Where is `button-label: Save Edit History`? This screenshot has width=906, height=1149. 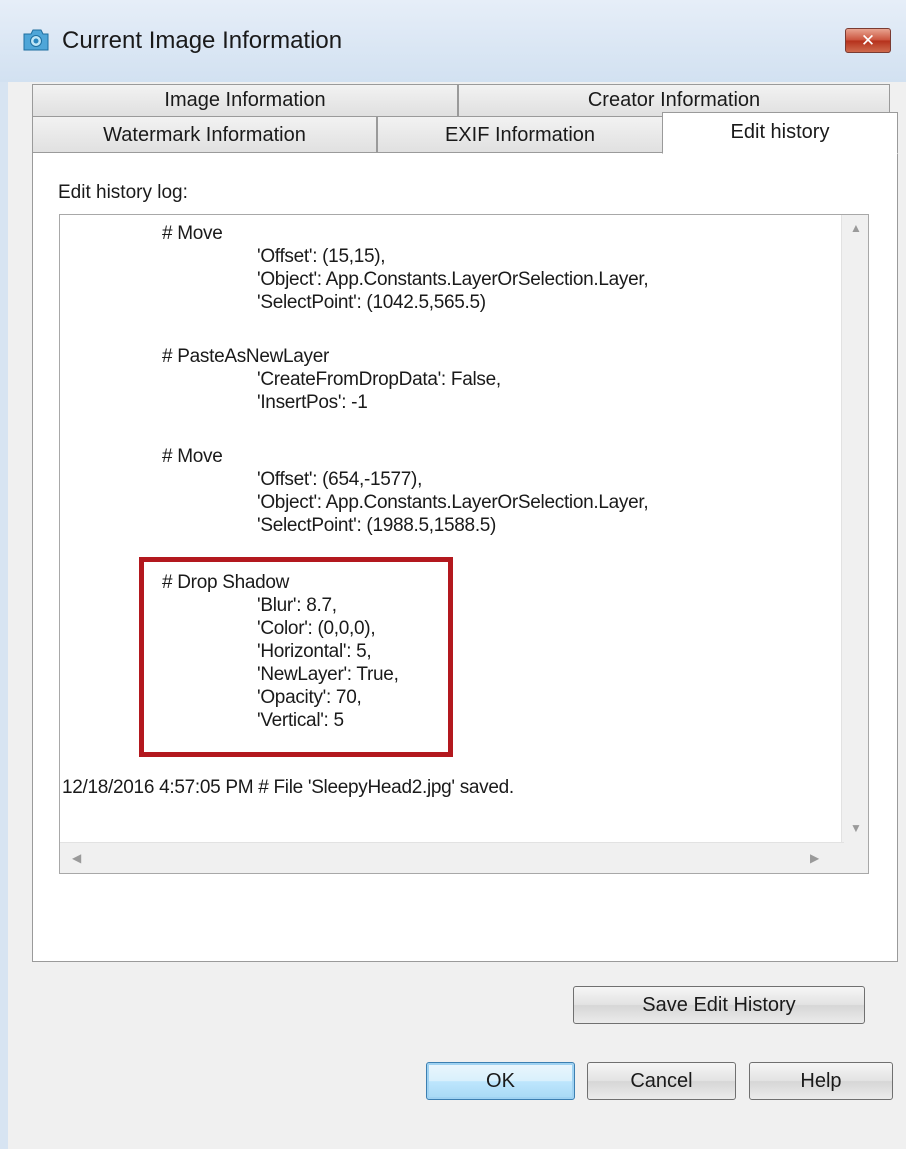
button-label: Save Edit History is located at coordinates (719, 1004).